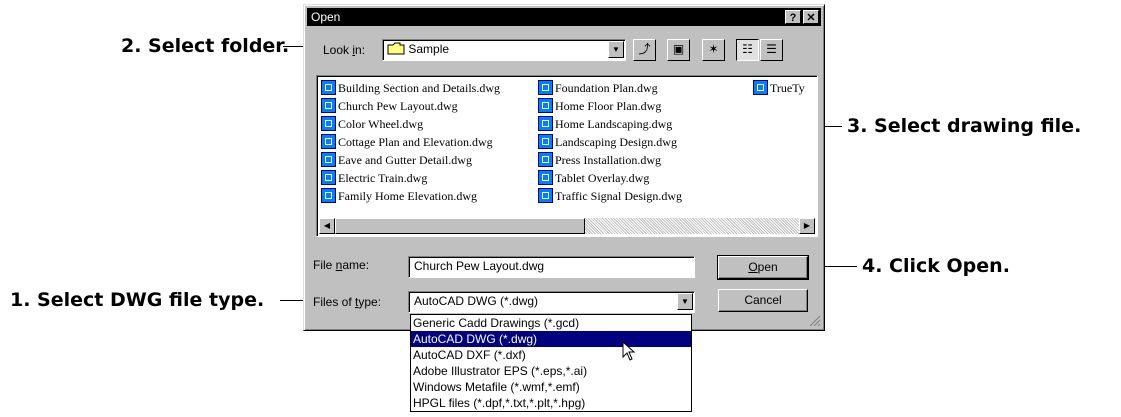 This screenshot has height=417, width=1121. I want to click on desktop-button: ▣, so click(678, 50).